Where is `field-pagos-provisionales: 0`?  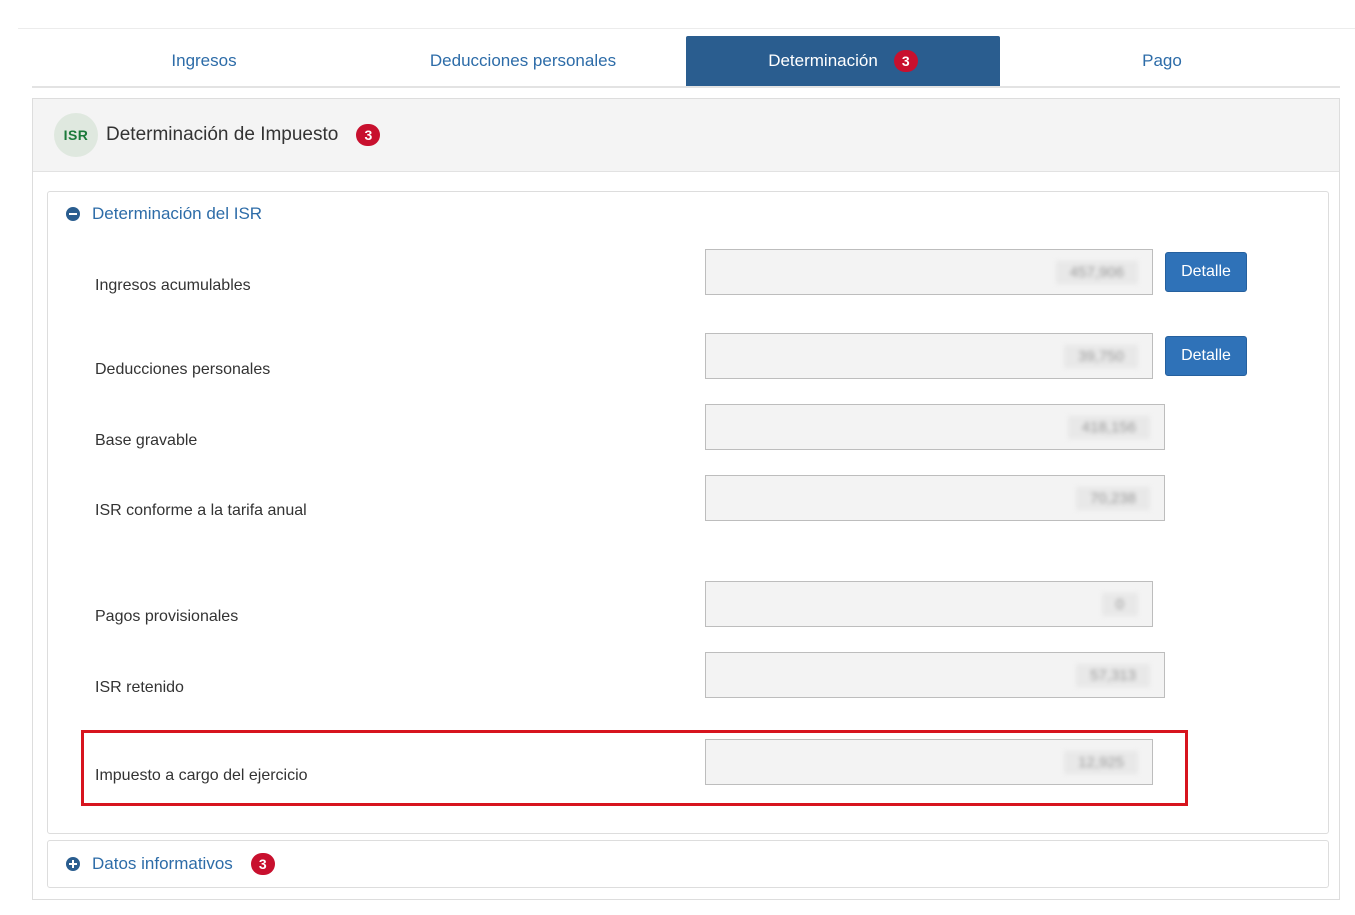 field-pagos-provisionales: 0 is located at coordinates (929, 604).